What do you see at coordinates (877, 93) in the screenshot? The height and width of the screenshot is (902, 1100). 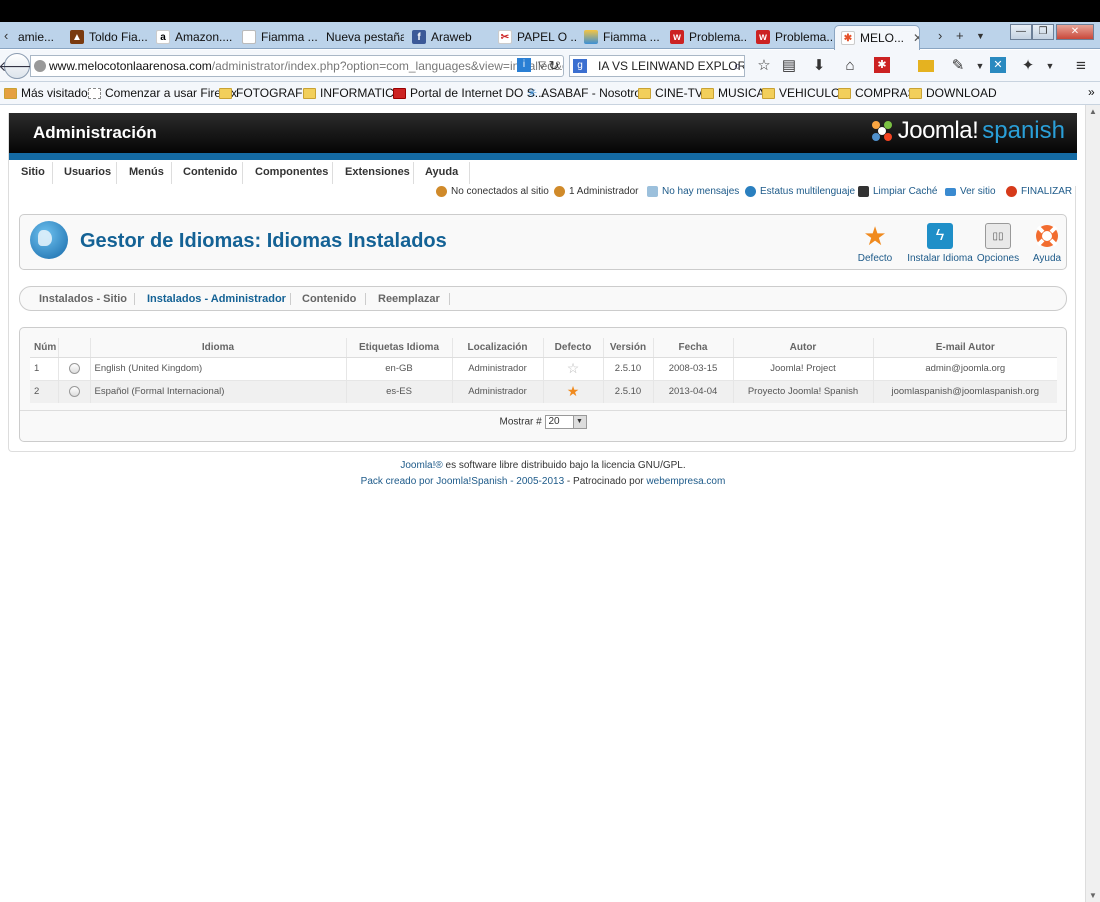 I see `bookmark-compras: COMPRAS` at bounding box center [877, 93].